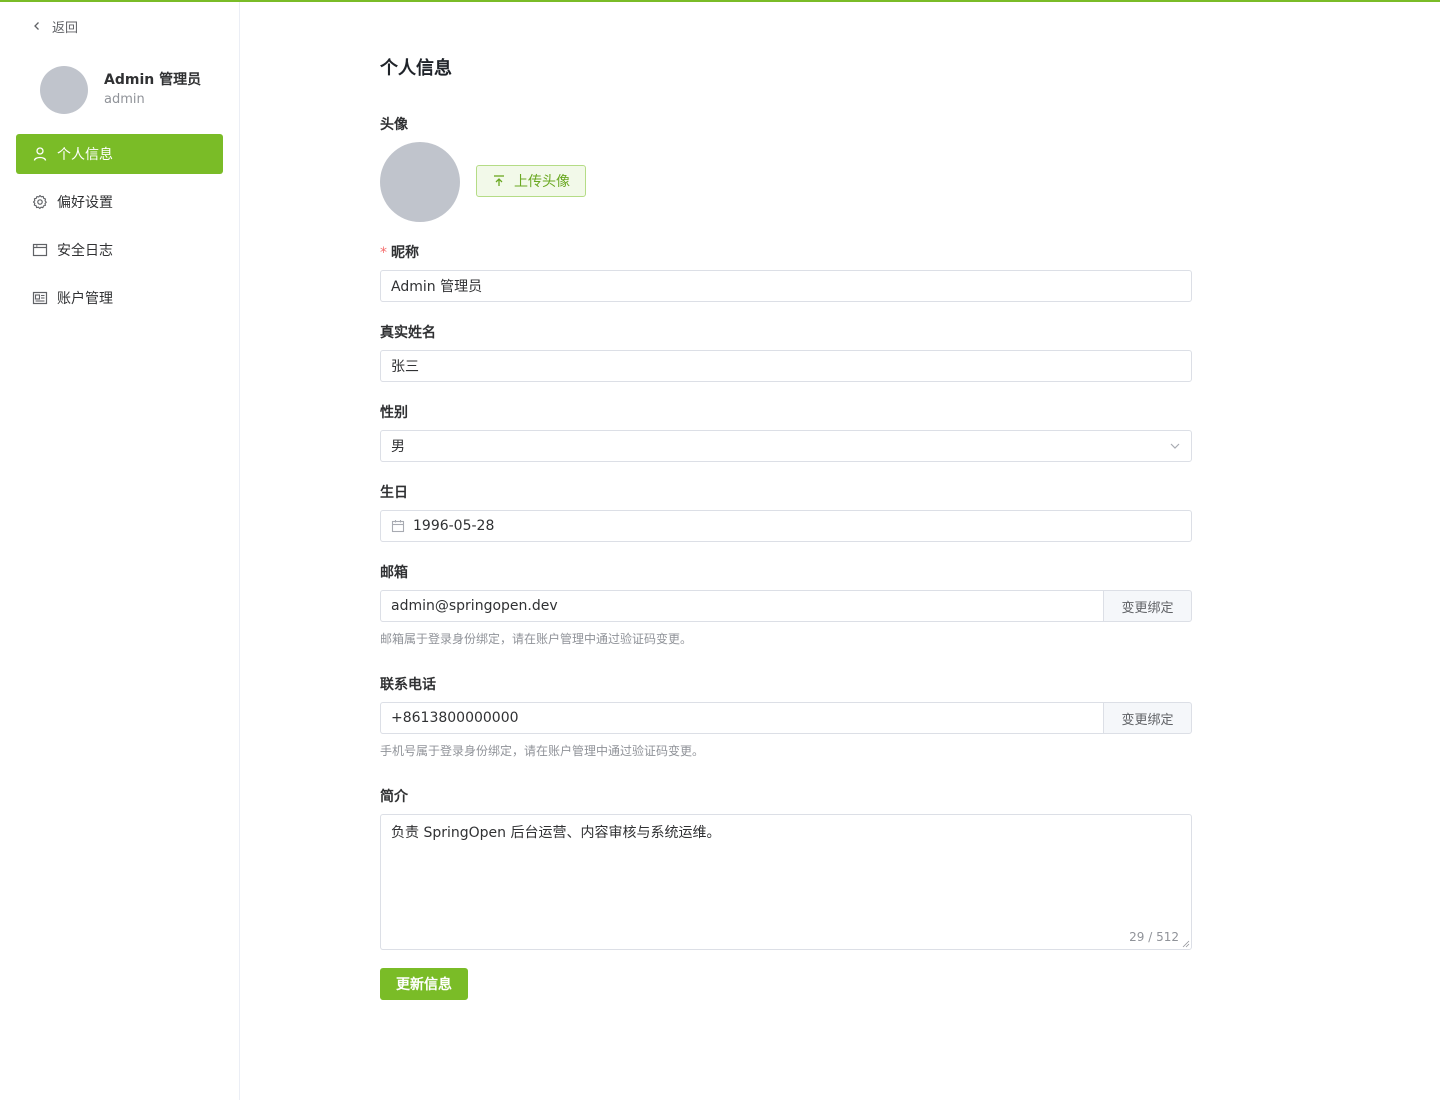 This screenshot has width=1440, height=1100. Describe the element at coordinates (40, 298) in the screenshot. I see `id-card-icon` at that location.